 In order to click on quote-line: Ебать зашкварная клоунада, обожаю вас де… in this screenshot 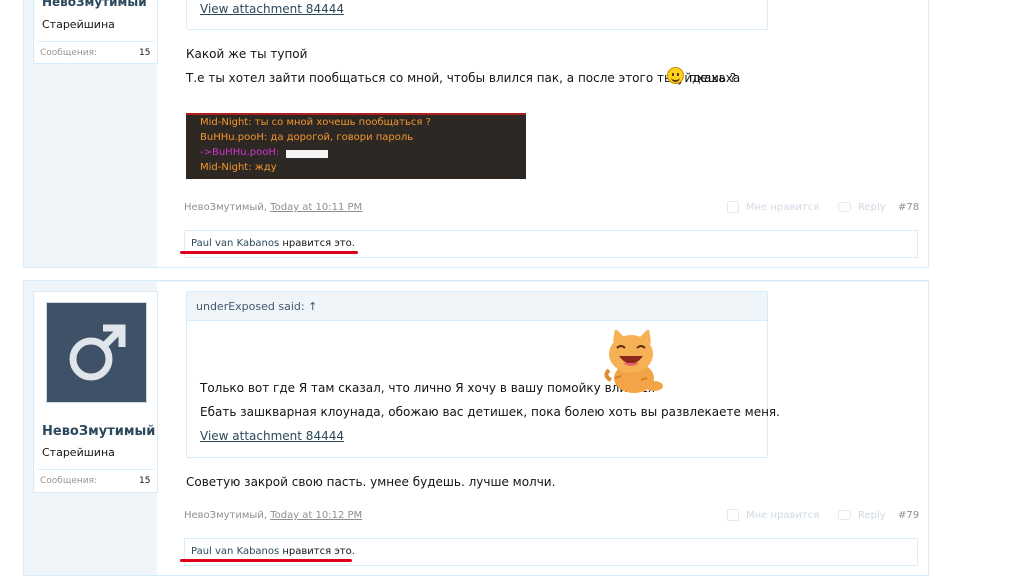, I will do `click(490, 412)`.